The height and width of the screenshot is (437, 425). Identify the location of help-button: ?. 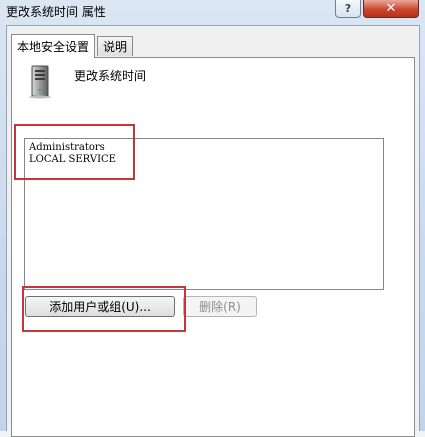
(348, 9).